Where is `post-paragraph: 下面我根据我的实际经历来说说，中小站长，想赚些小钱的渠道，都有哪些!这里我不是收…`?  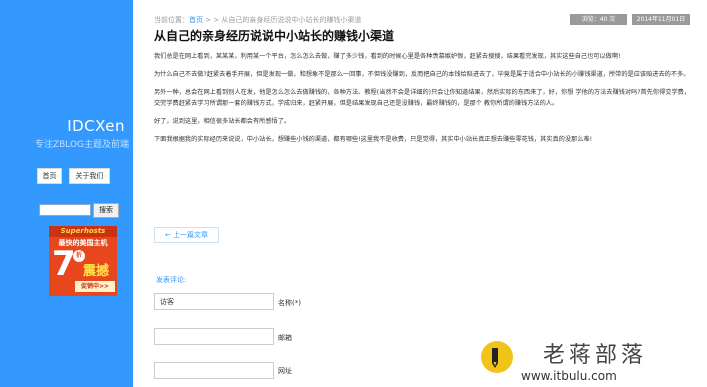 post-paragraph: 下面我根据我的实际经历来说说，中小站长，想赚些小钱的渠道，都有哪些!这里我不是收… is located at coordinates (373, 139).